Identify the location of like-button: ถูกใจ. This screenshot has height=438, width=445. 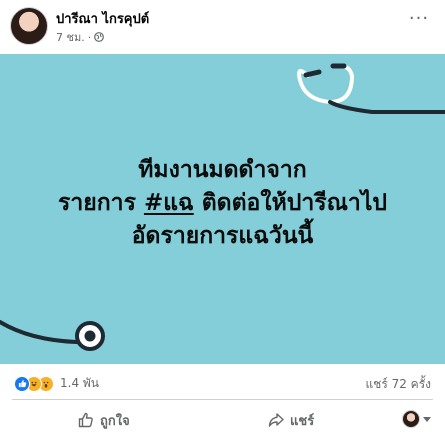
(104, 420).